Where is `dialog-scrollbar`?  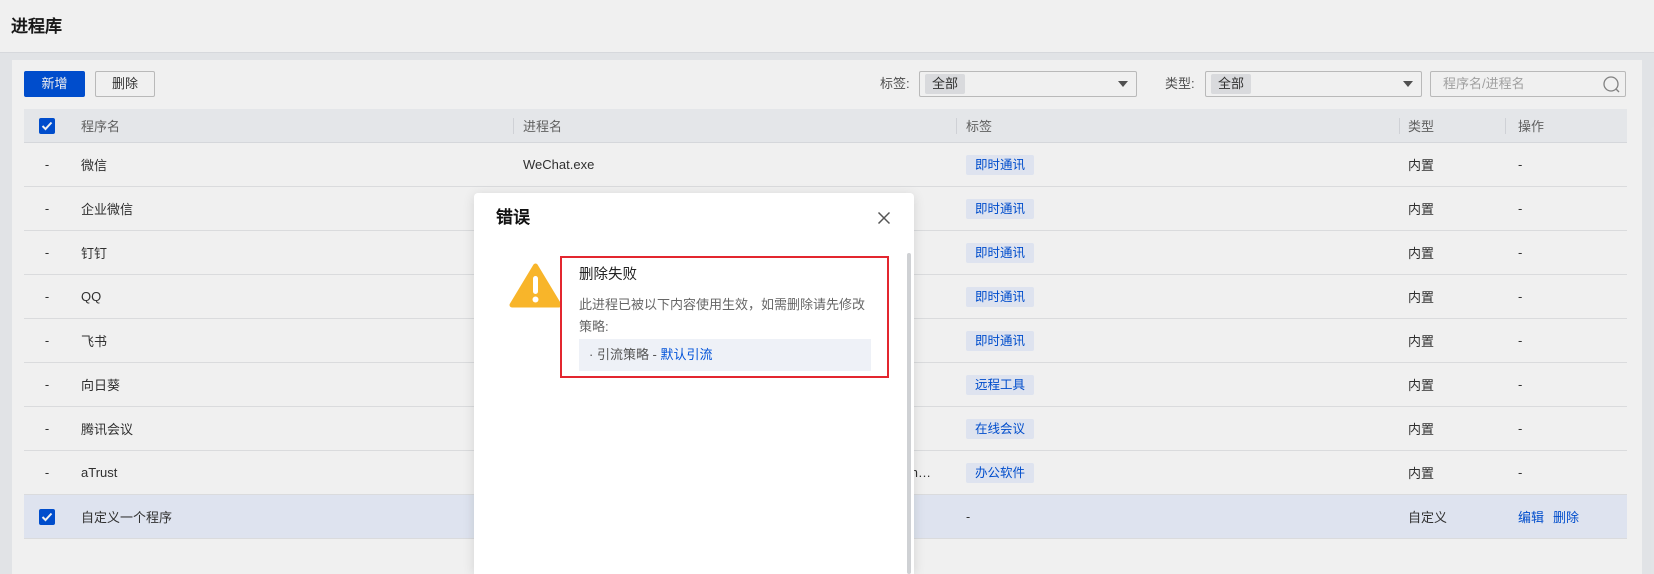 dialog-scrollbar is located at coordinates (909, 413).